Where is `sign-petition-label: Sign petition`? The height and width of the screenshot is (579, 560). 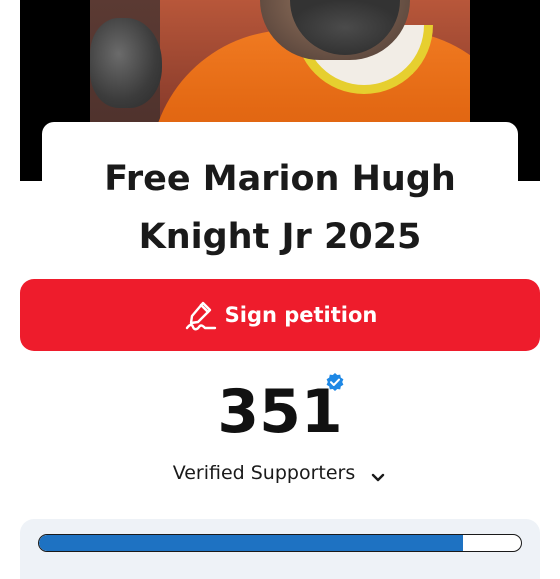
sign-petition-label: Sign petition is located at coordinates (301, 315).